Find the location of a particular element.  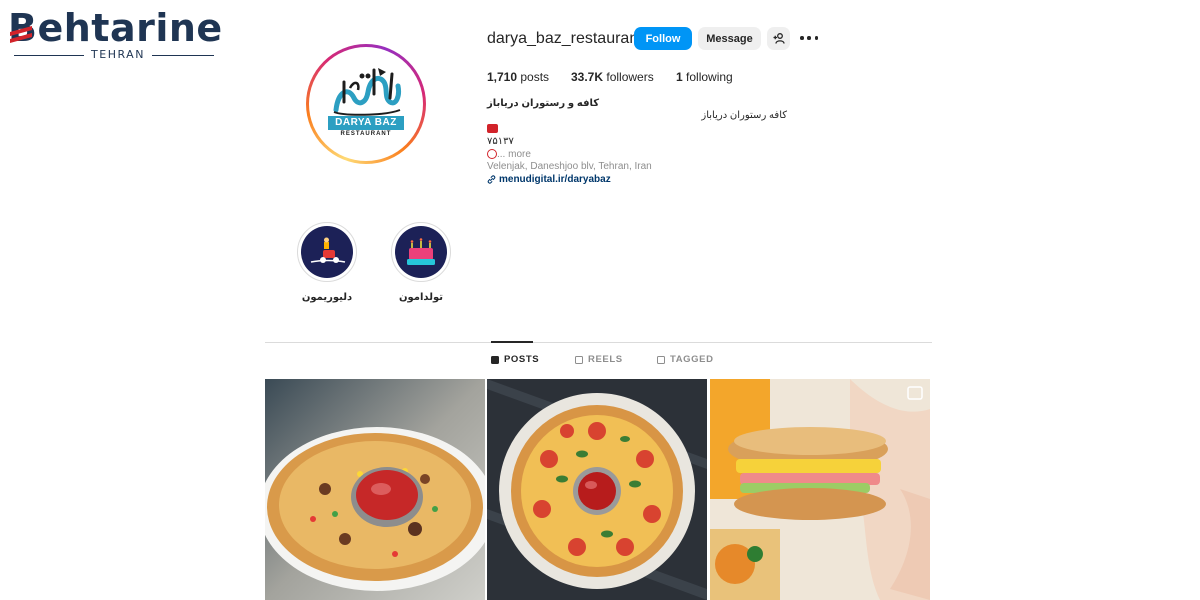

posts-count: 1,710 posts is located at coordinates (518, 77).